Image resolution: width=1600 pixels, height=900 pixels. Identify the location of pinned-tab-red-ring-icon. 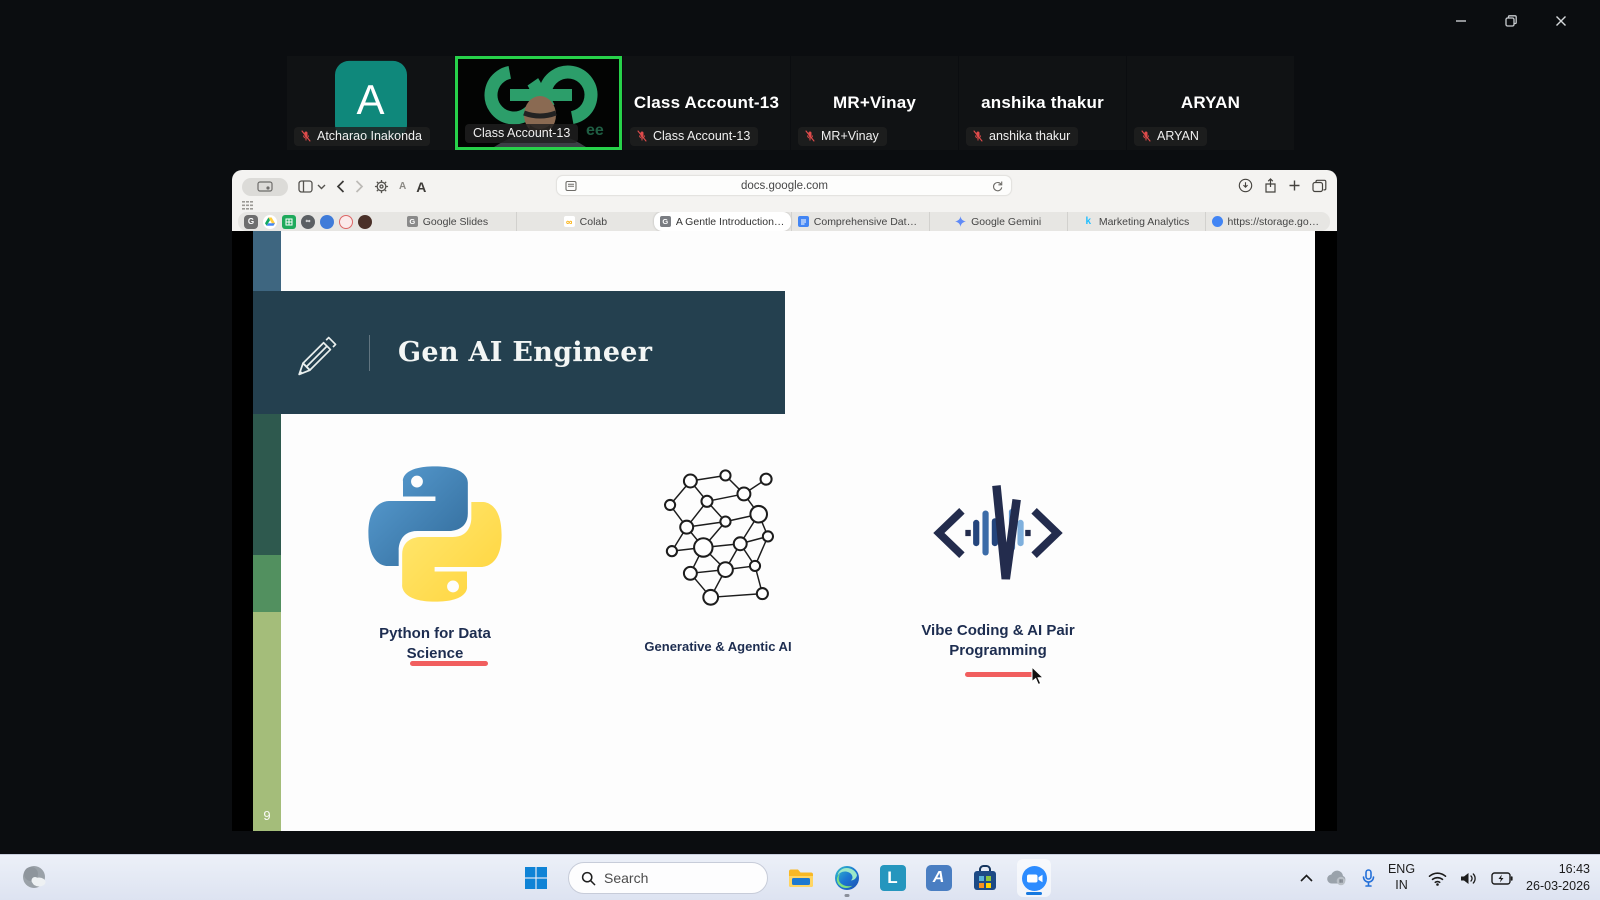
(346, 221).